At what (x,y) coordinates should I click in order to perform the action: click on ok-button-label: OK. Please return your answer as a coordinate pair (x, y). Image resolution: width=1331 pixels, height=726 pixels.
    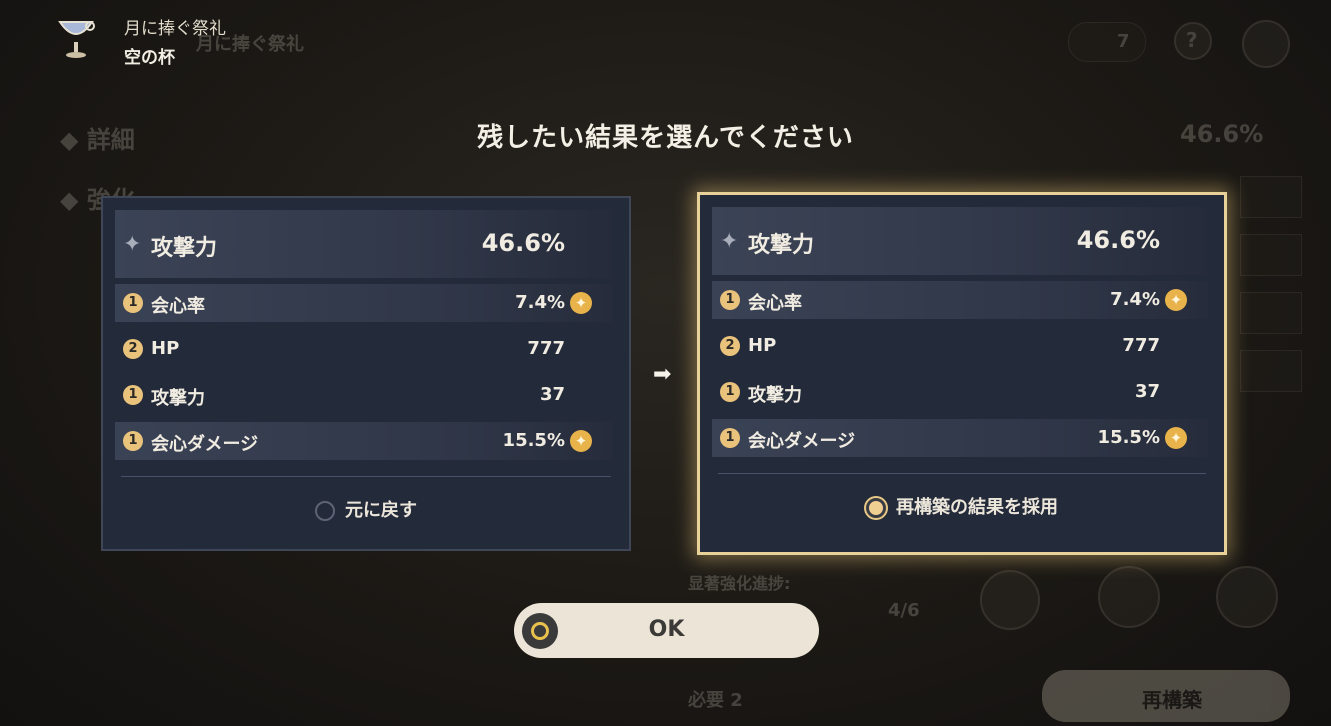
    Looking at the image, I should click on (666, 629).